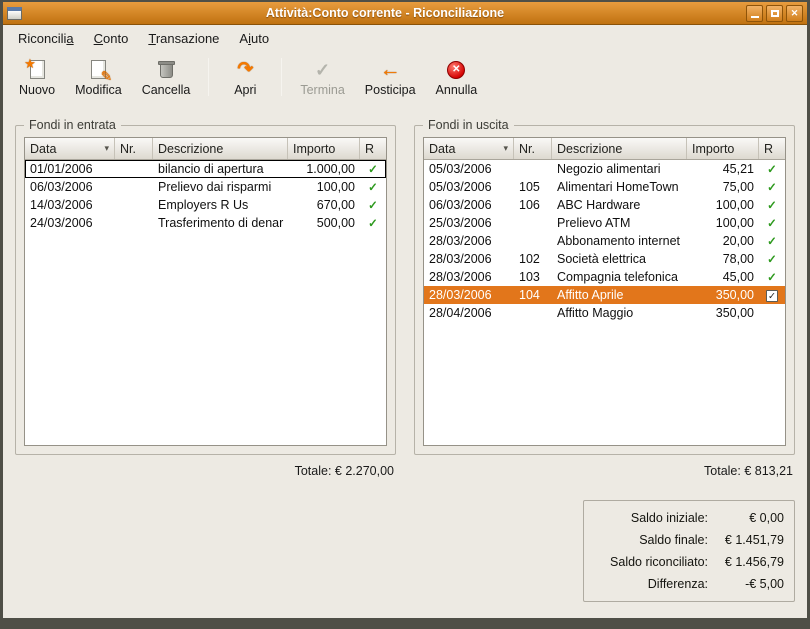 Image resolution: width=810 pixels, height=629 pixels. What do you see at coordinates (794, 13) in the screenshot?
I see `close-button: ✕` at bounding box center [794, 13].